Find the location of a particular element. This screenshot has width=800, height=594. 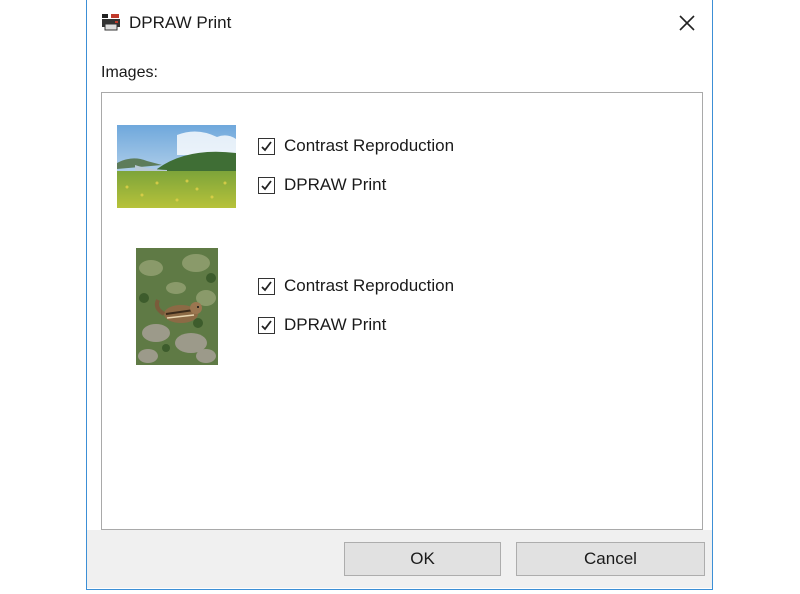

image1-contrast-reproduction-checkbox: Contrast Reproduction is located at coordinates (356, 146).